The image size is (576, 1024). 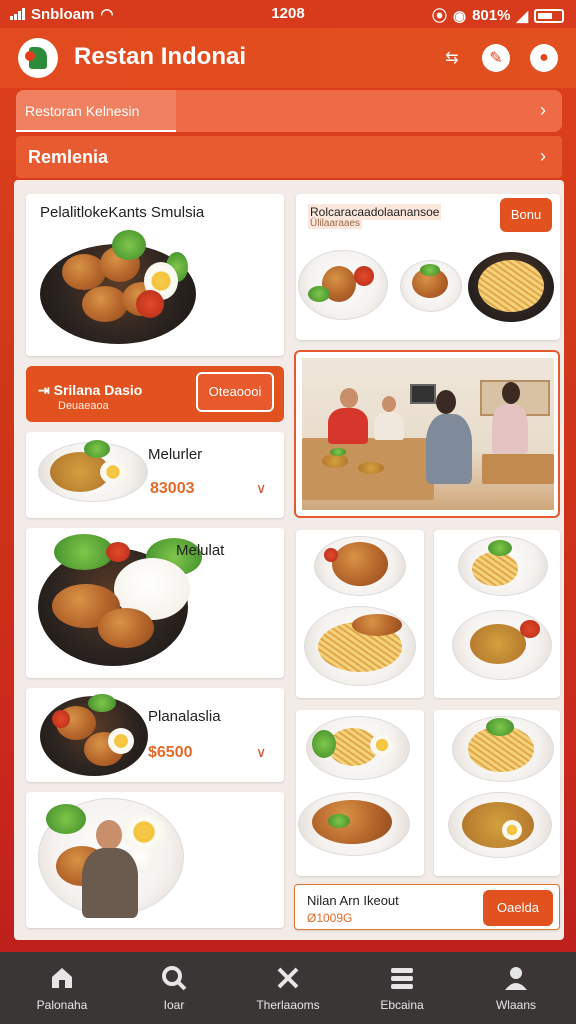 I want to click on menu-item-card: Melulat, so click(x=155, y=603).